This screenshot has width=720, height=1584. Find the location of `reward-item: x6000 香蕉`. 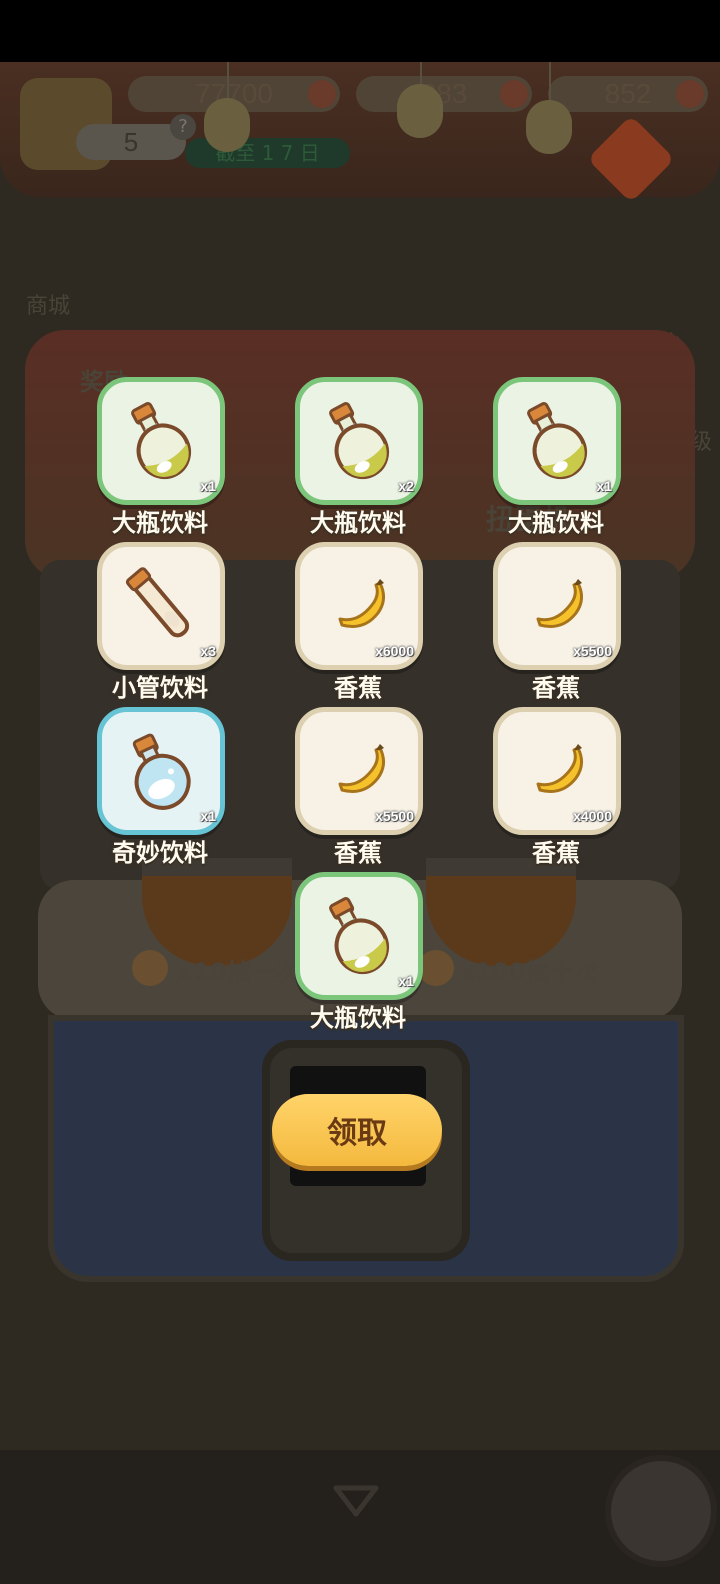

reward-item: x6000 香蕉 is located at coordinates (358, 627).